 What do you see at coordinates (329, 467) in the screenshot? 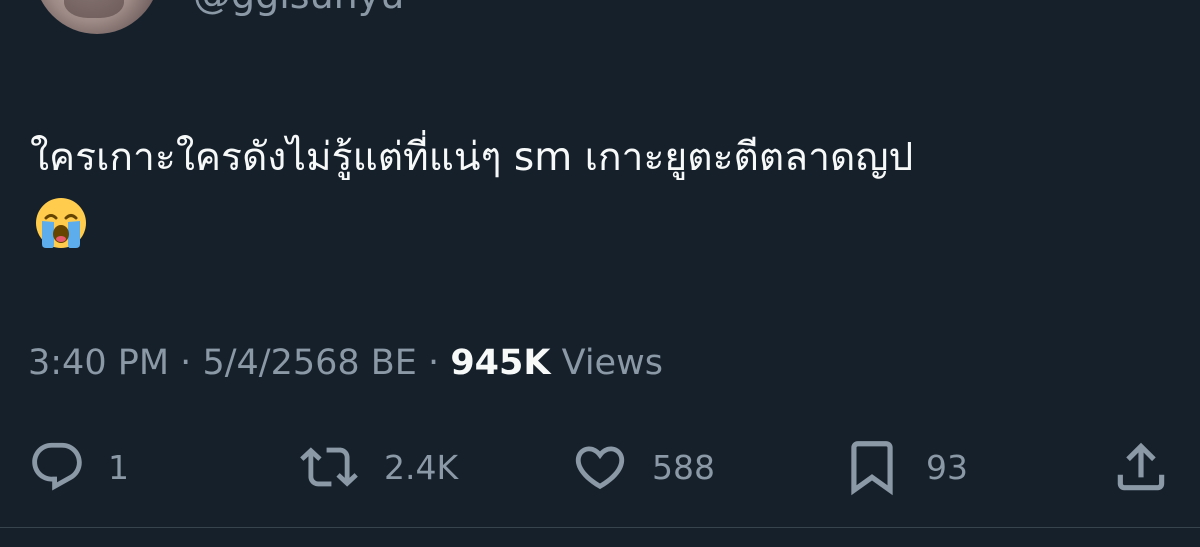
I see `retweet-icon` at bounding box center [329, 467].